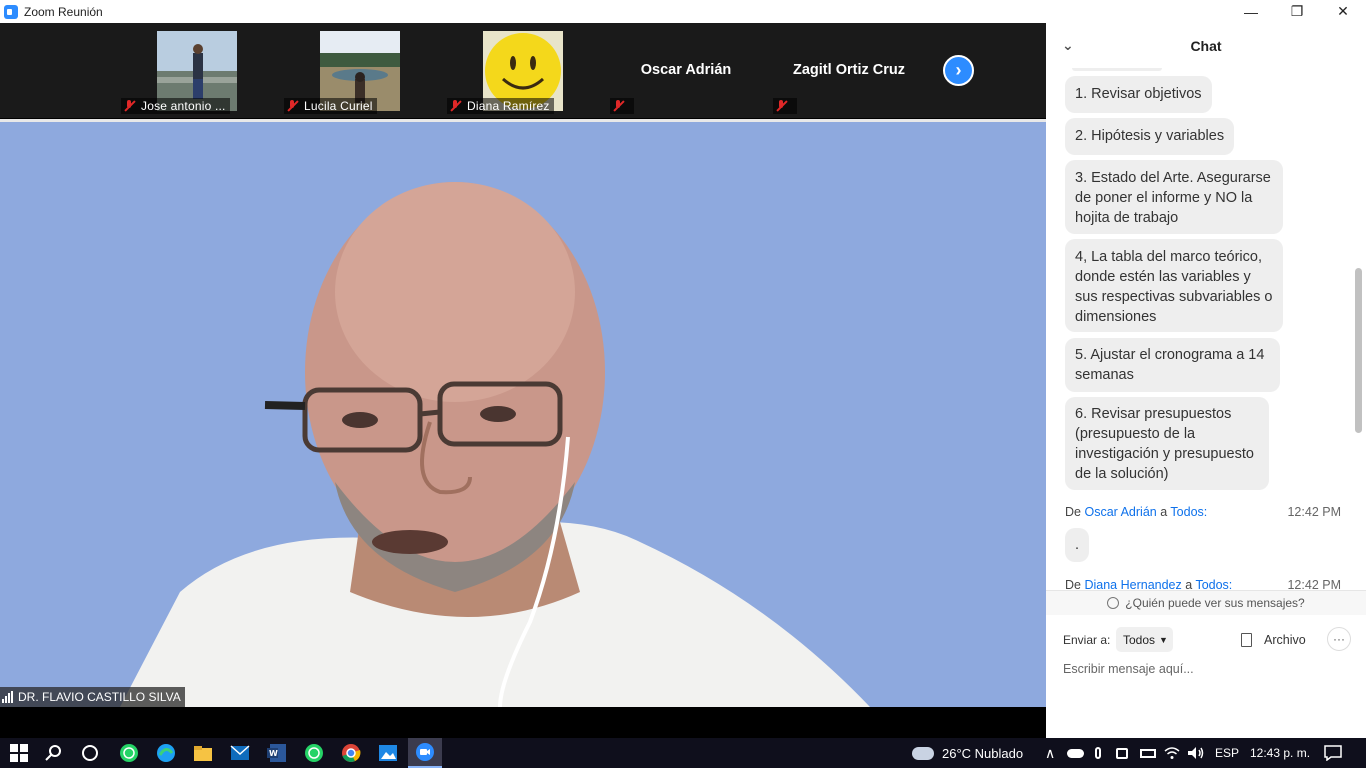  I want to click on who-can-see-text: ¿Quién puede ver sus mensajes?, so click(1215, 603).